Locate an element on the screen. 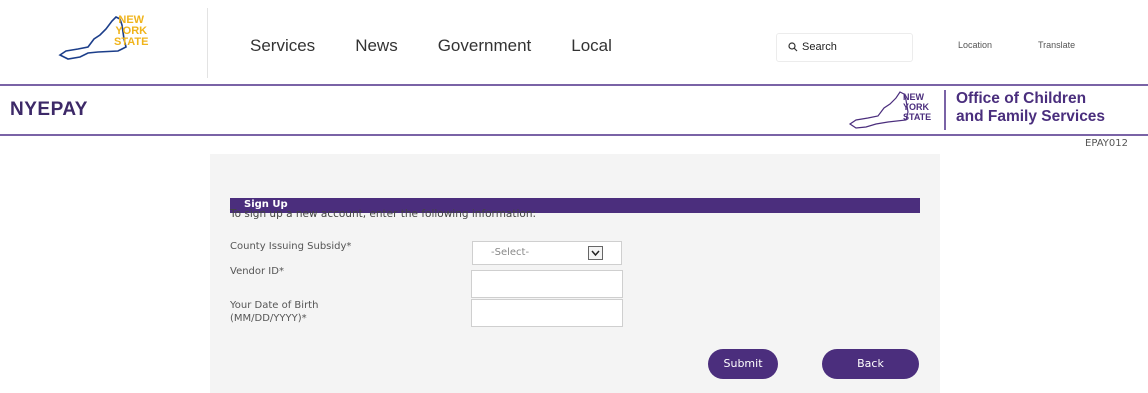 The image size is (1148, 393). chevron-down-icon is located at coordinates (595, 253).